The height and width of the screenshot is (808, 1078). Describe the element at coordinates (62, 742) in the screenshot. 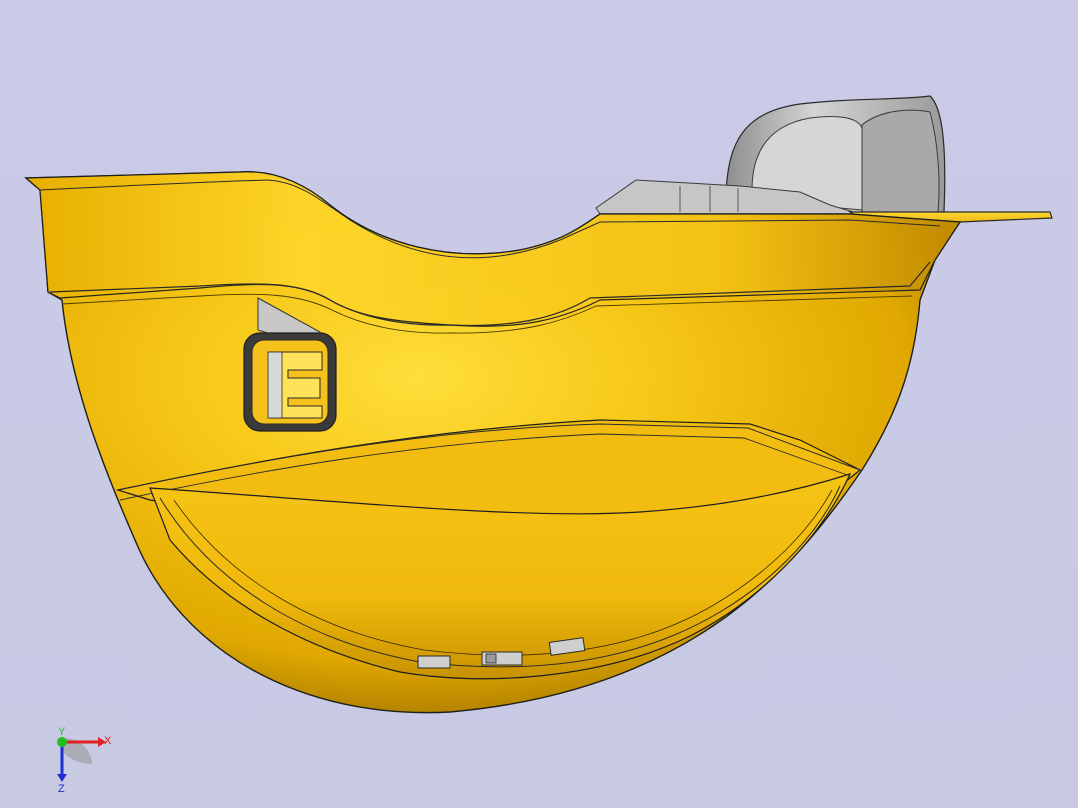

I see `y-axis-dot` at that location.